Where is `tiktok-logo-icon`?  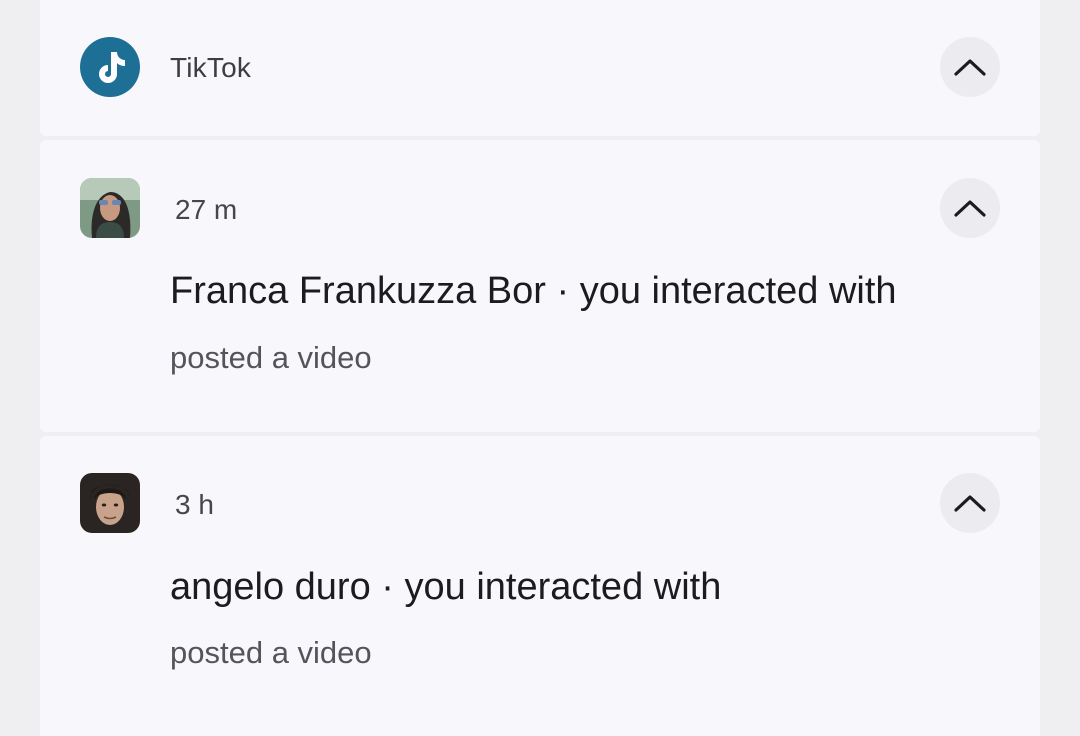
tiktok-logo-icon is located at coordinates (110, 67).